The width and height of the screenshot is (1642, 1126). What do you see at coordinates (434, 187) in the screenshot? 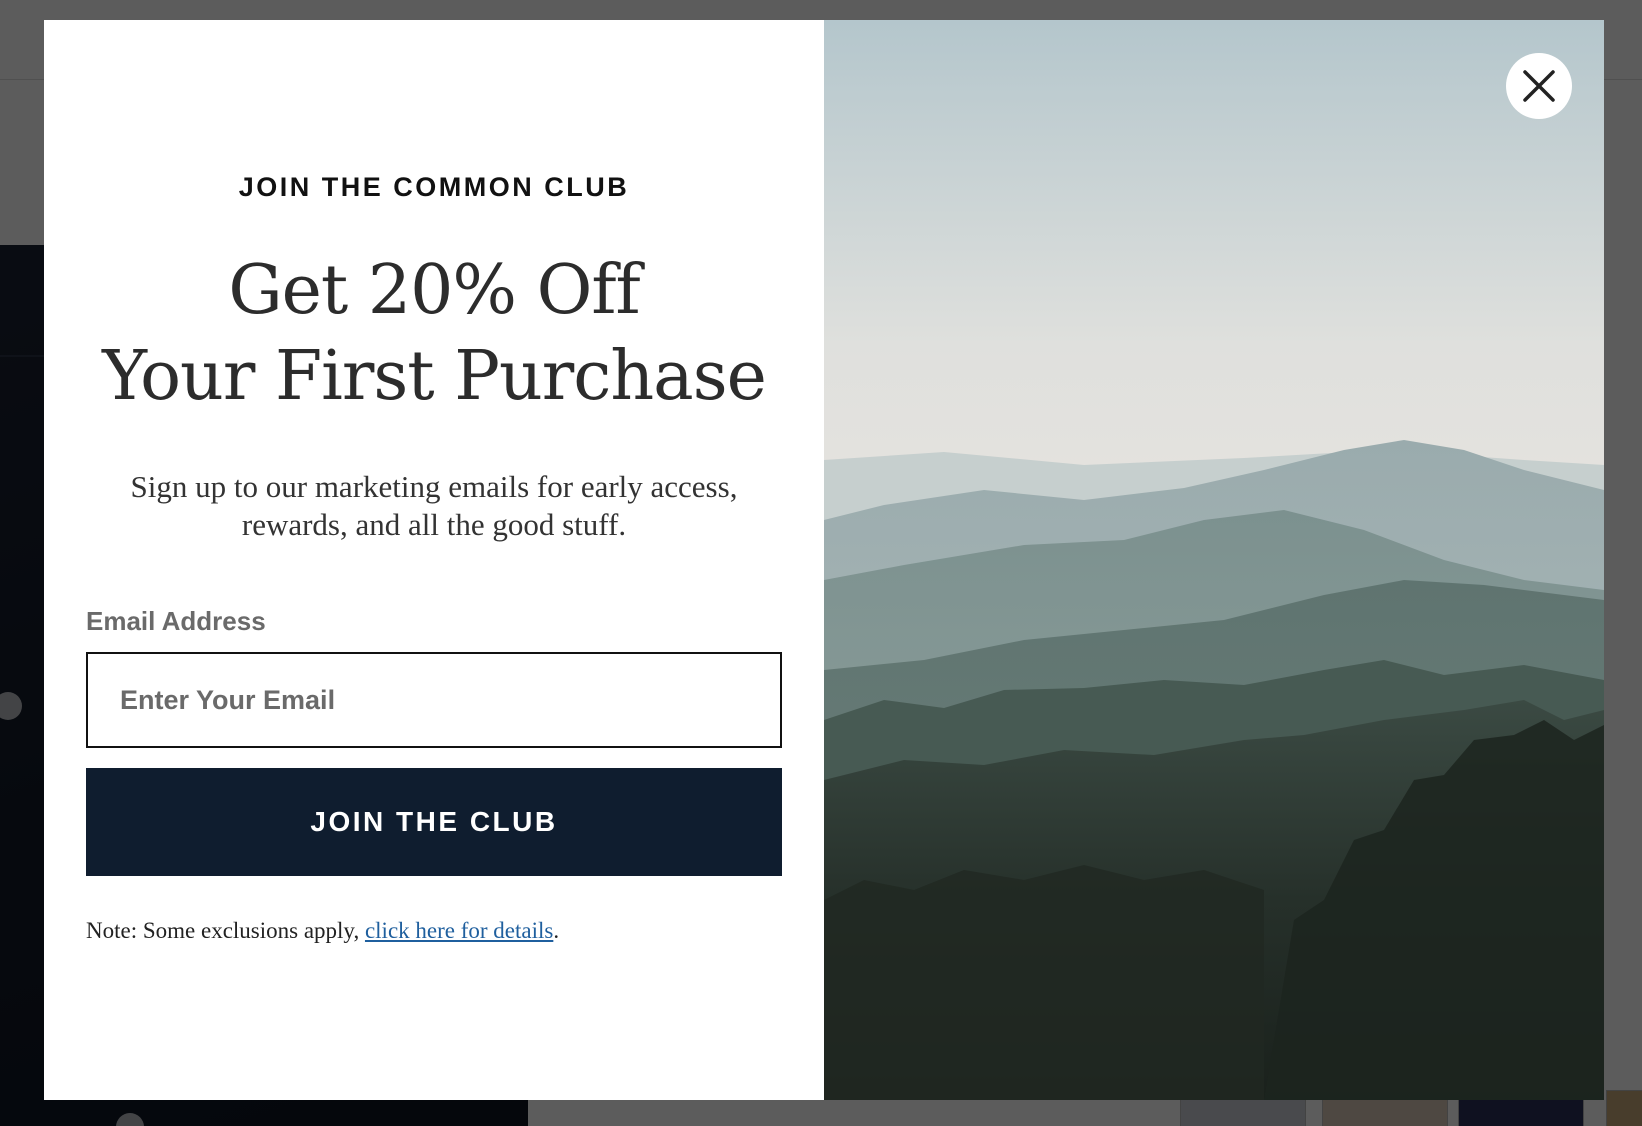
I see `modal-eyebrow: JOIN THE COMMON CLUB` at bounding box center [434, 187].